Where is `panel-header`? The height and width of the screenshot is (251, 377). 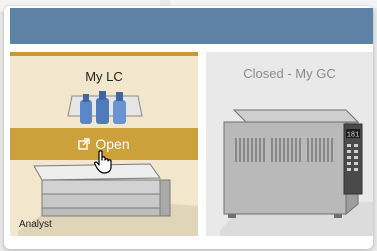 panel-header is located at coordinates (191, 26).